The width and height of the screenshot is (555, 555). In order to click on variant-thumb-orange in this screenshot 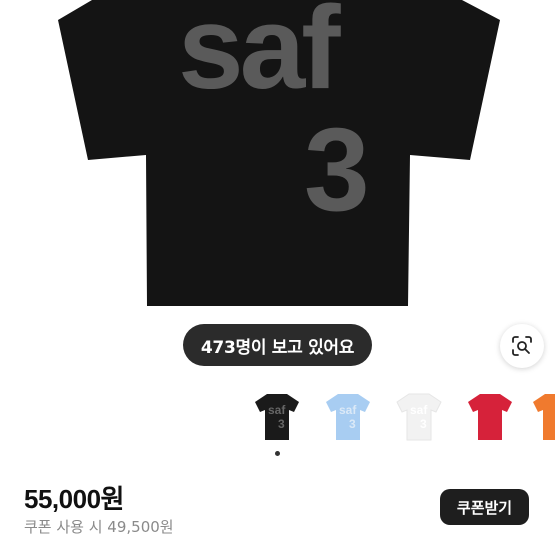, I will do `click(544, 416)`.